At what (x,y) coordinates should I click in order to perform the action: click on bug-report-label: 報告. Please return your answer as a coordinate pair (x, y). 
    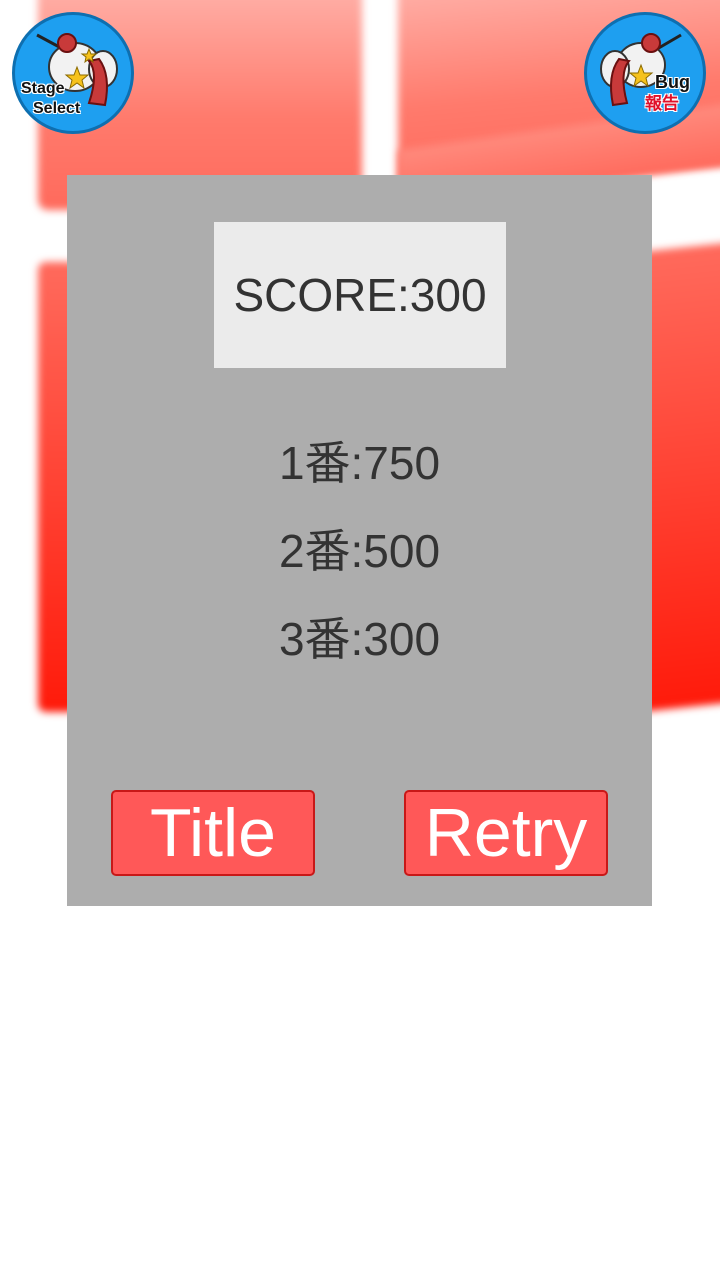
    Looking at the image, I should click on (662, 103).